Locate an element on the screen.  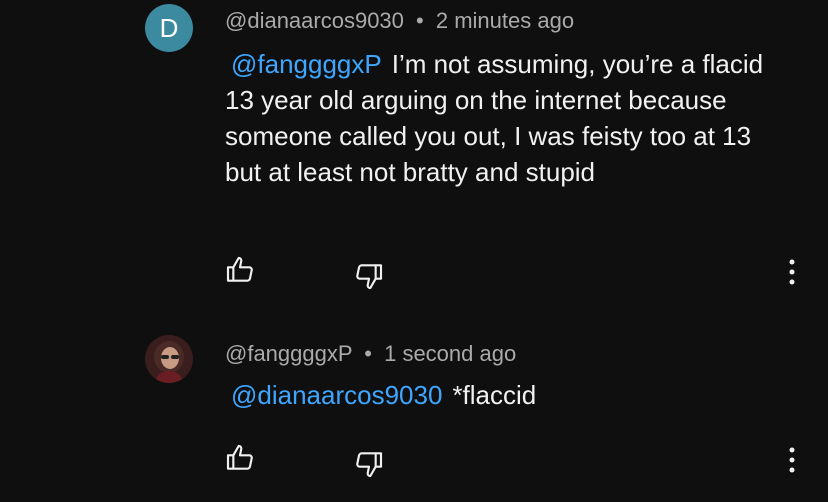
mention-link: @fanggggxP is located at coordinates (306, 64).